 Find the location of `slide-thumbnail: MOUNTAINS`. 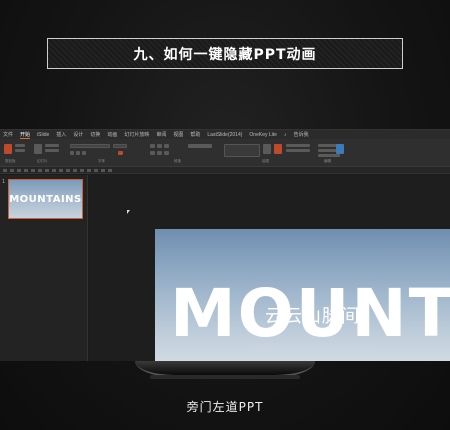

slide-thumbnail: MOUNTAINS is located at coordinates (45, 199).